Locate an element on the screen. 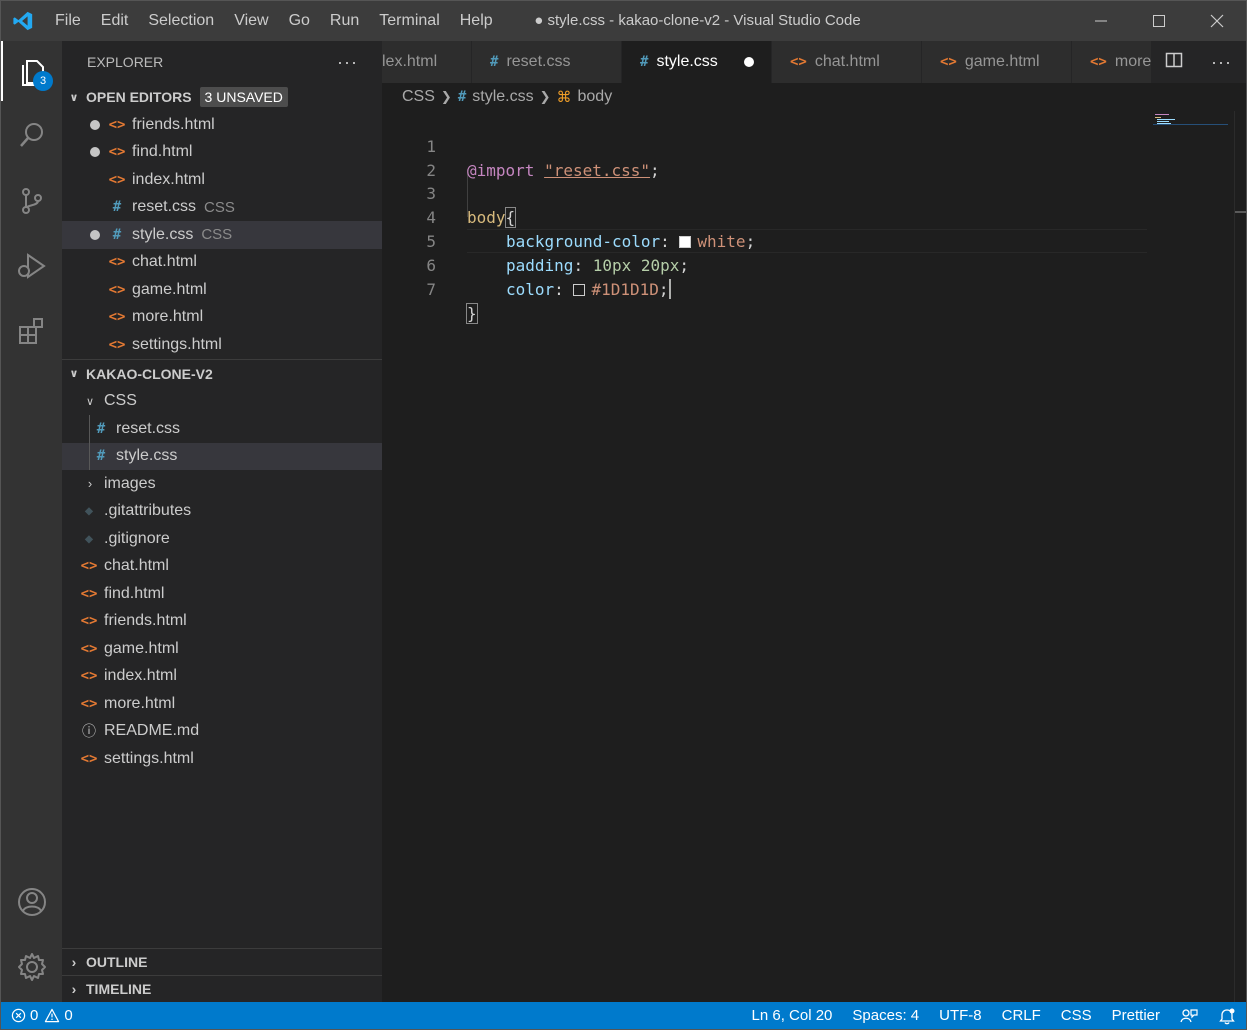 The width and height of the screenshot is (1247, 1030). breadcrumb-item: body is located at coordinates (595, 97).